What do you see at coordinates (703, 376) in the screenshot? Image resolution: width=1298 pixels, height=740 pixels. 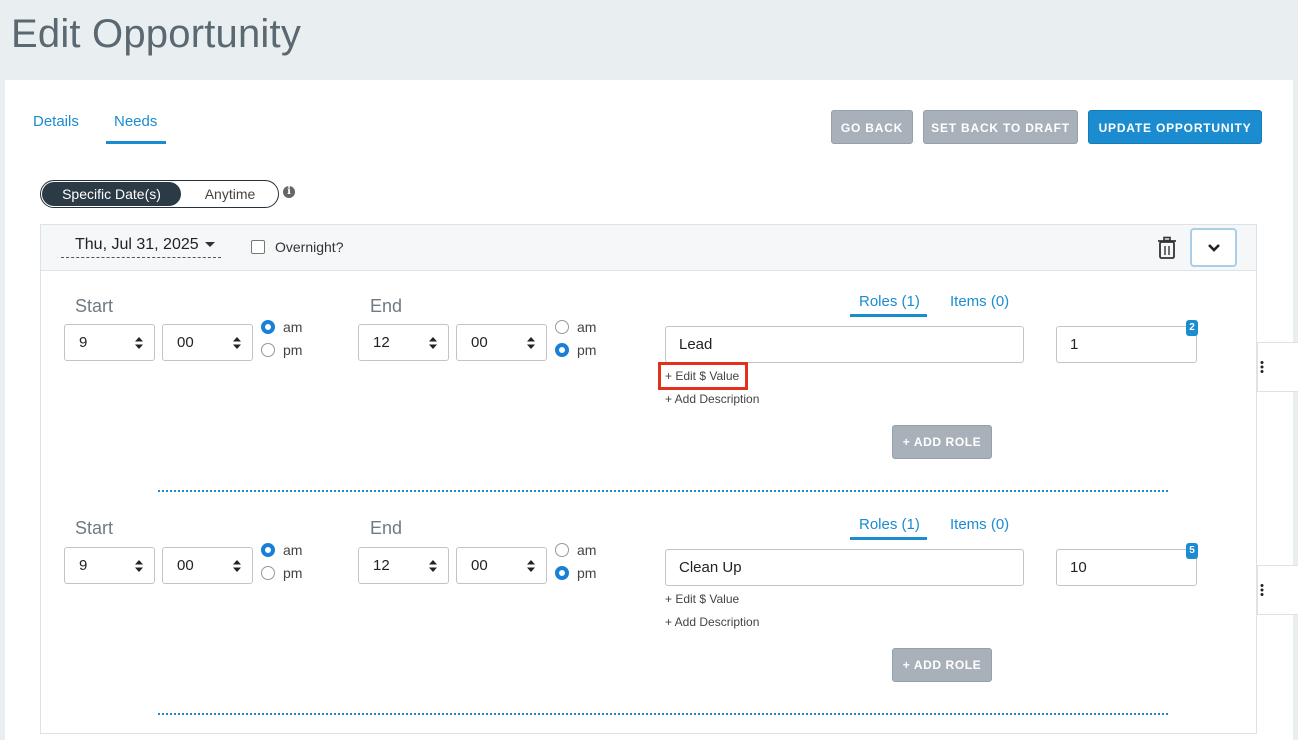 I see `highlight-box` at bounding box center [703, 376].